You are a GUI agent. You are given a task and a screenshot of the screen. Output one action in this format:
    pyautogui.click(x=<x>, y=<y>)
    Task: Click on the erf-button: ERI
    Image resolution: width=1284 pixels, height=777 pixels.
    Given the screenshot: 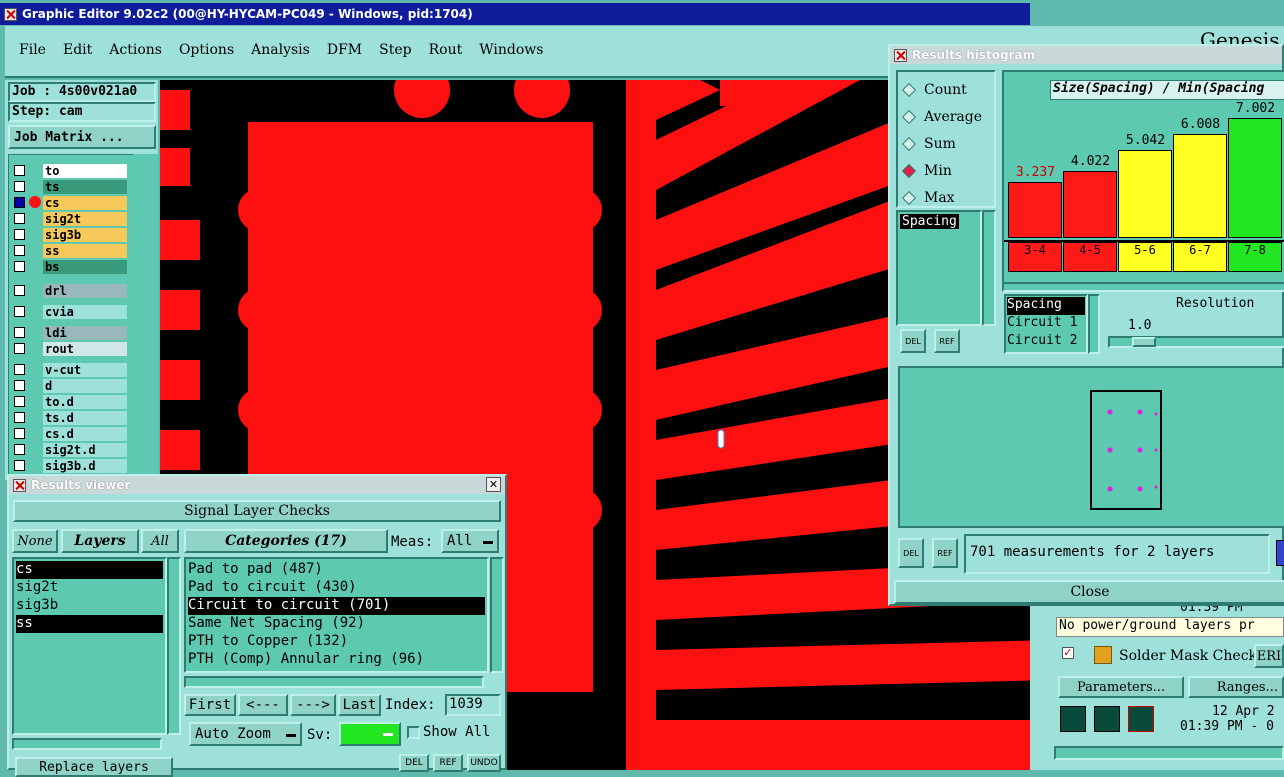 What is the action you would take?
    pyautogui.click(x=1269, y=656)
    